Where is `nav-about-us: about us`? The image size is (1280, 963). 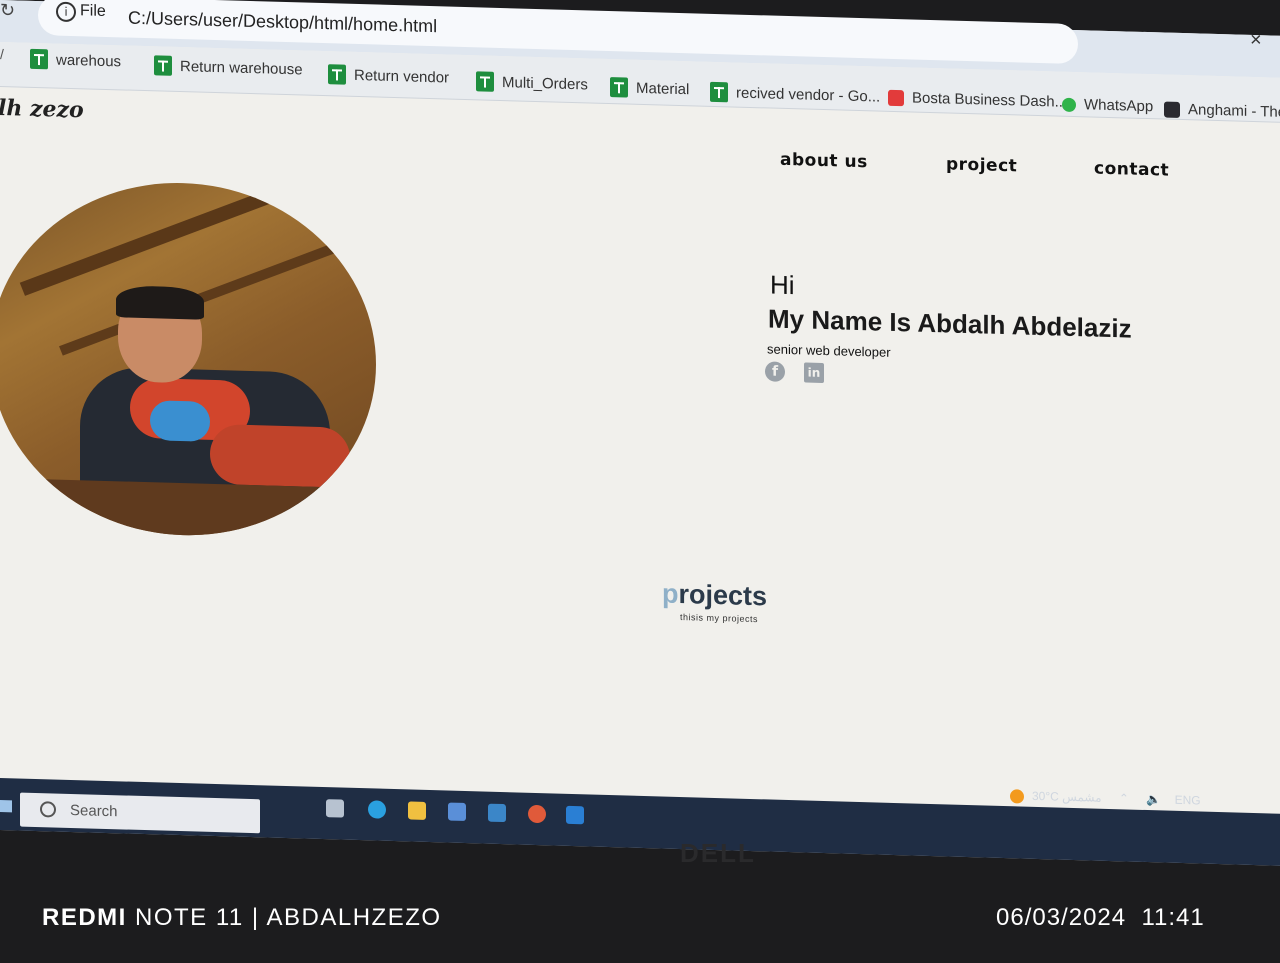
nav-about-us: about us is located at coordinates (824, 161).